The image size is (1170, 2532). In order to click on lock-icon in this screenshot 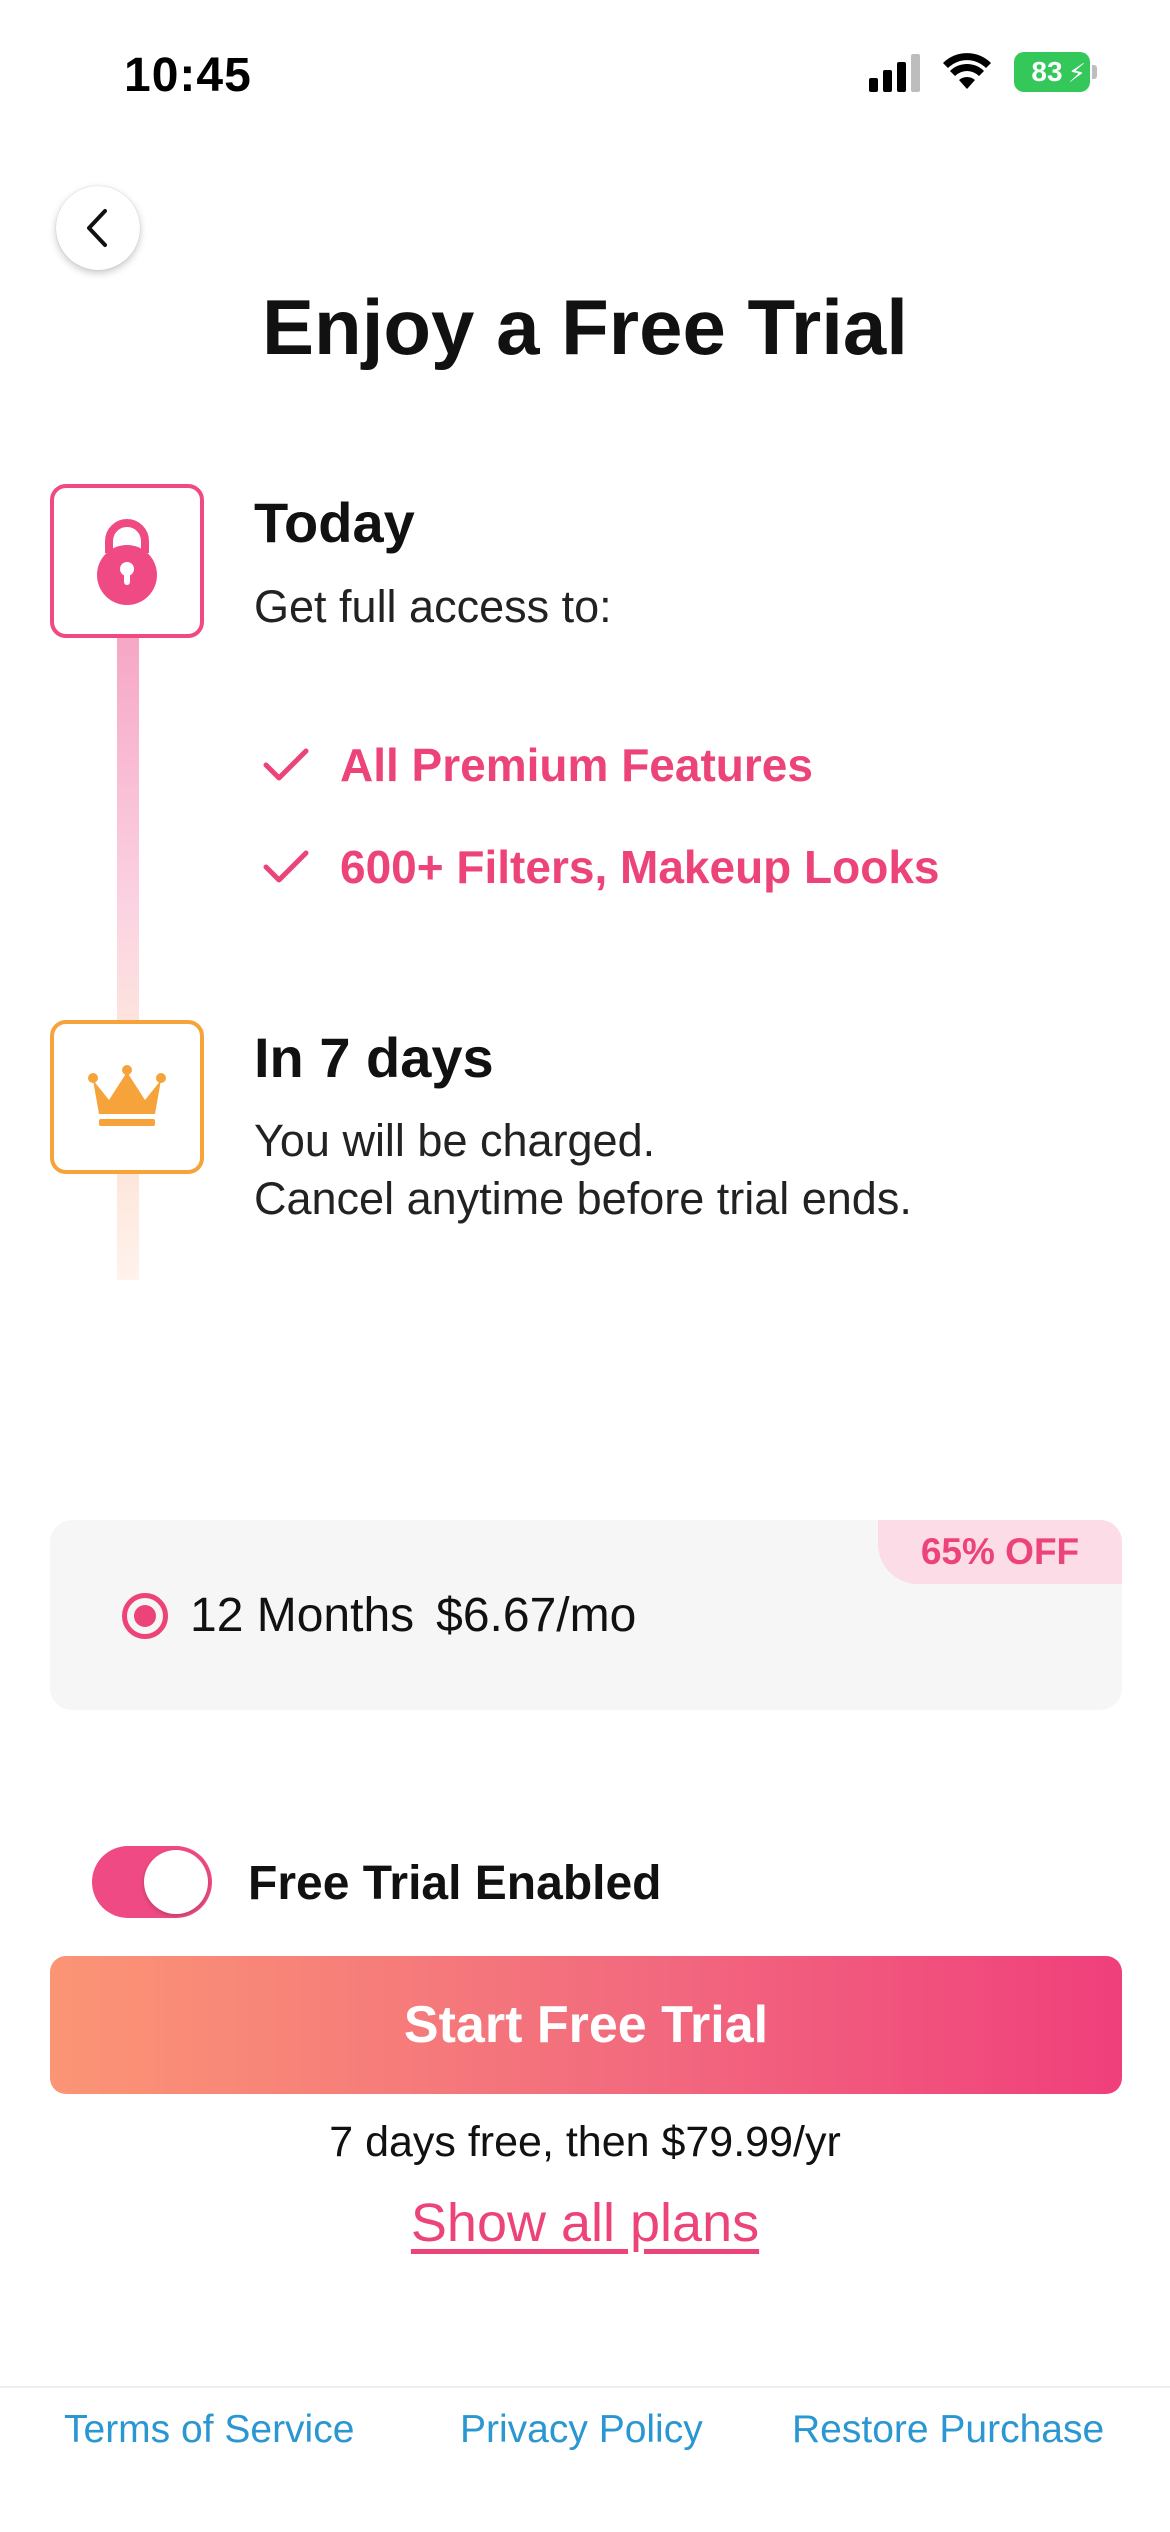, I will do `click(127, 562)`.